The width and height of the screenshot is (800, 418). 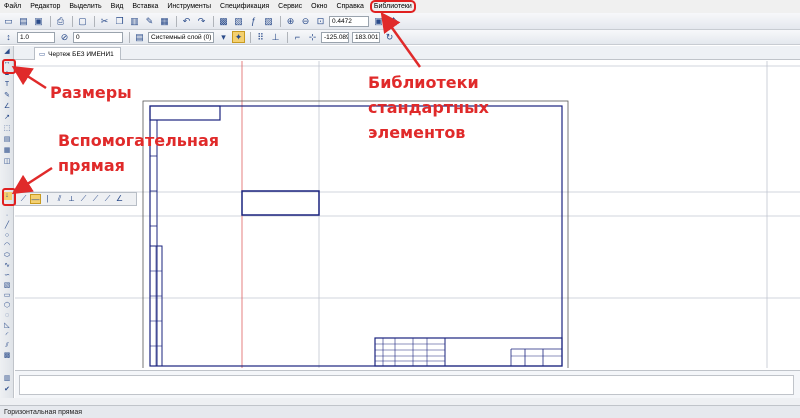 What do you see at coordinates (260, 37) in the screenshot?
I see `grid-icon: ⠿` at bounding box center [260, 37].